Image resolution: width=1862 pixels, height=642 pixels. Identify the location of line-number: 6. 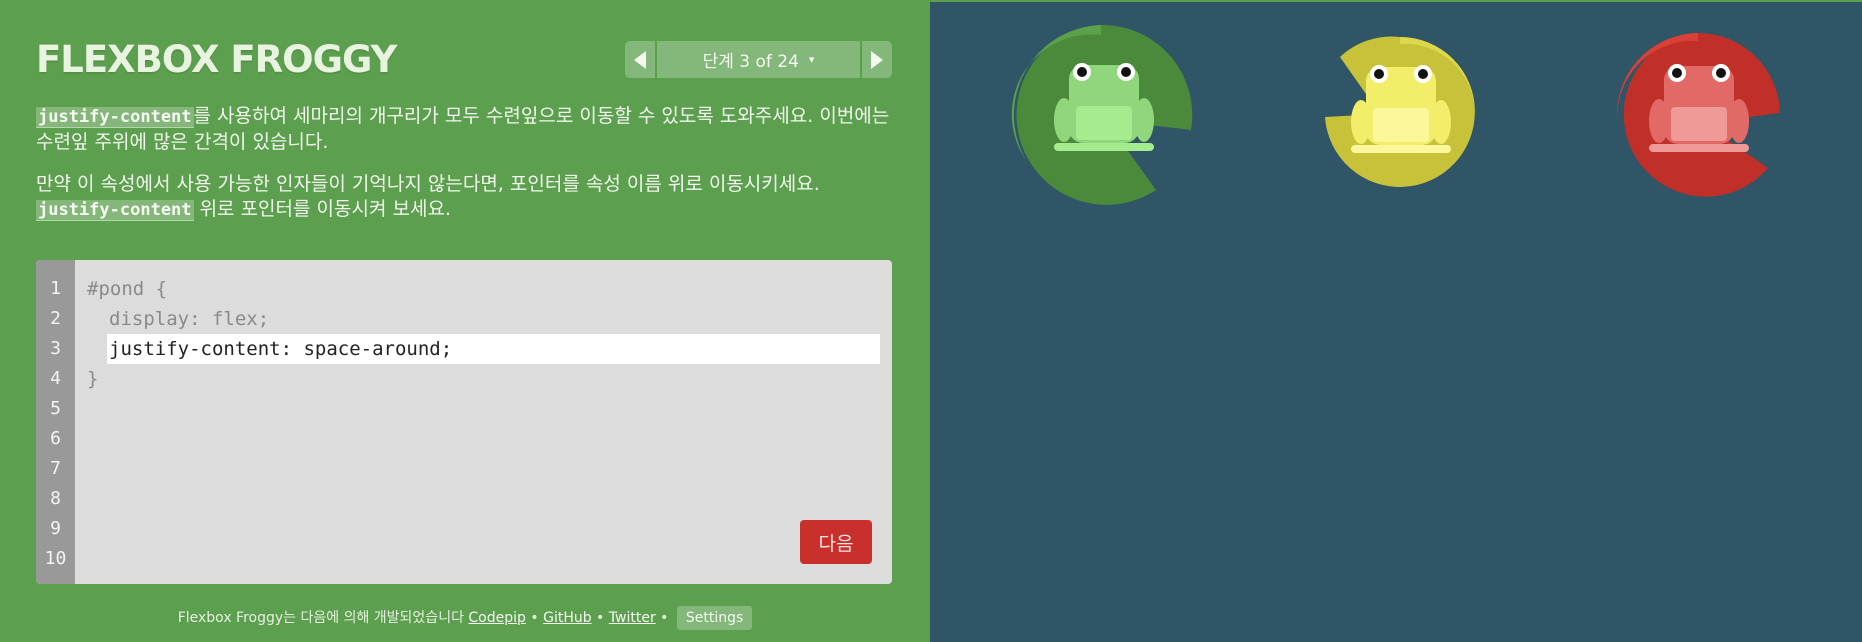
(55, 438).